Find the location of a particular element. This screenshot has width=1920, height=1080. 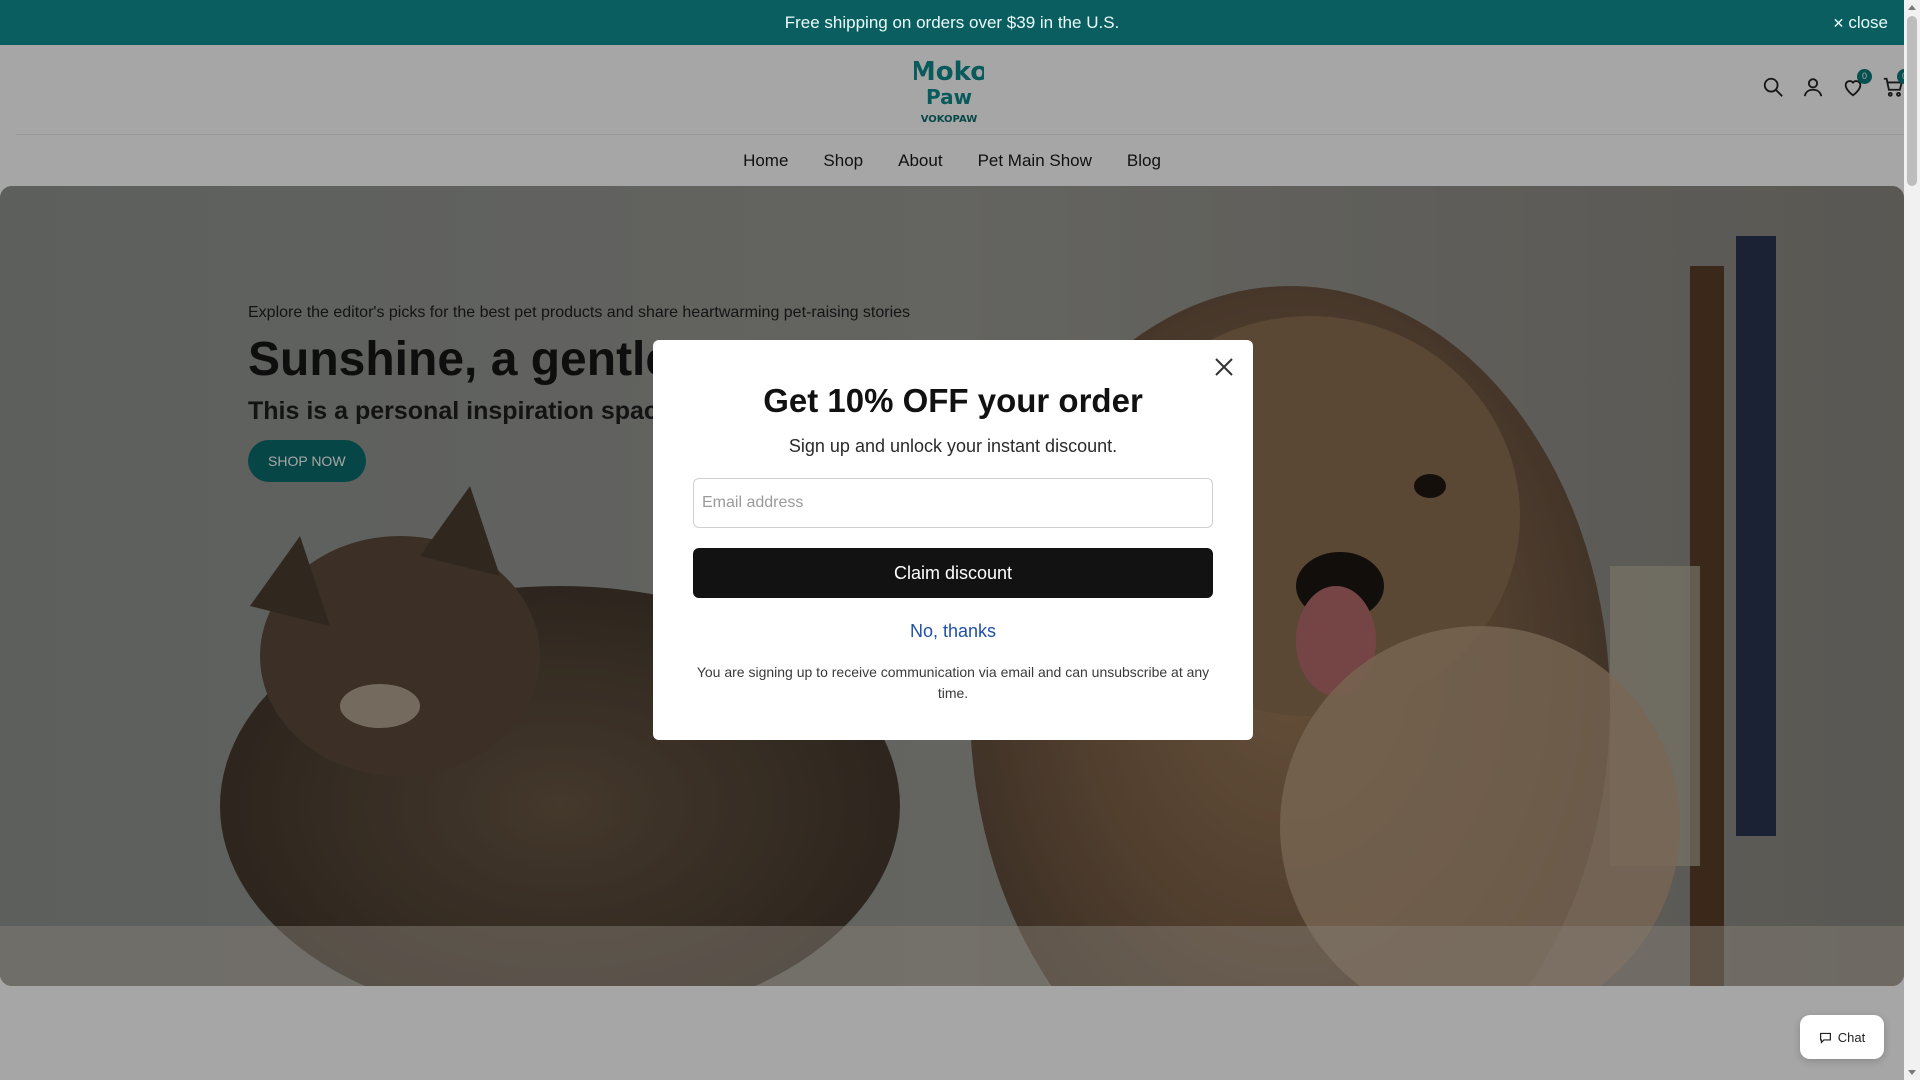

scrollbar-thumb is located at coordinates (1912, 101).